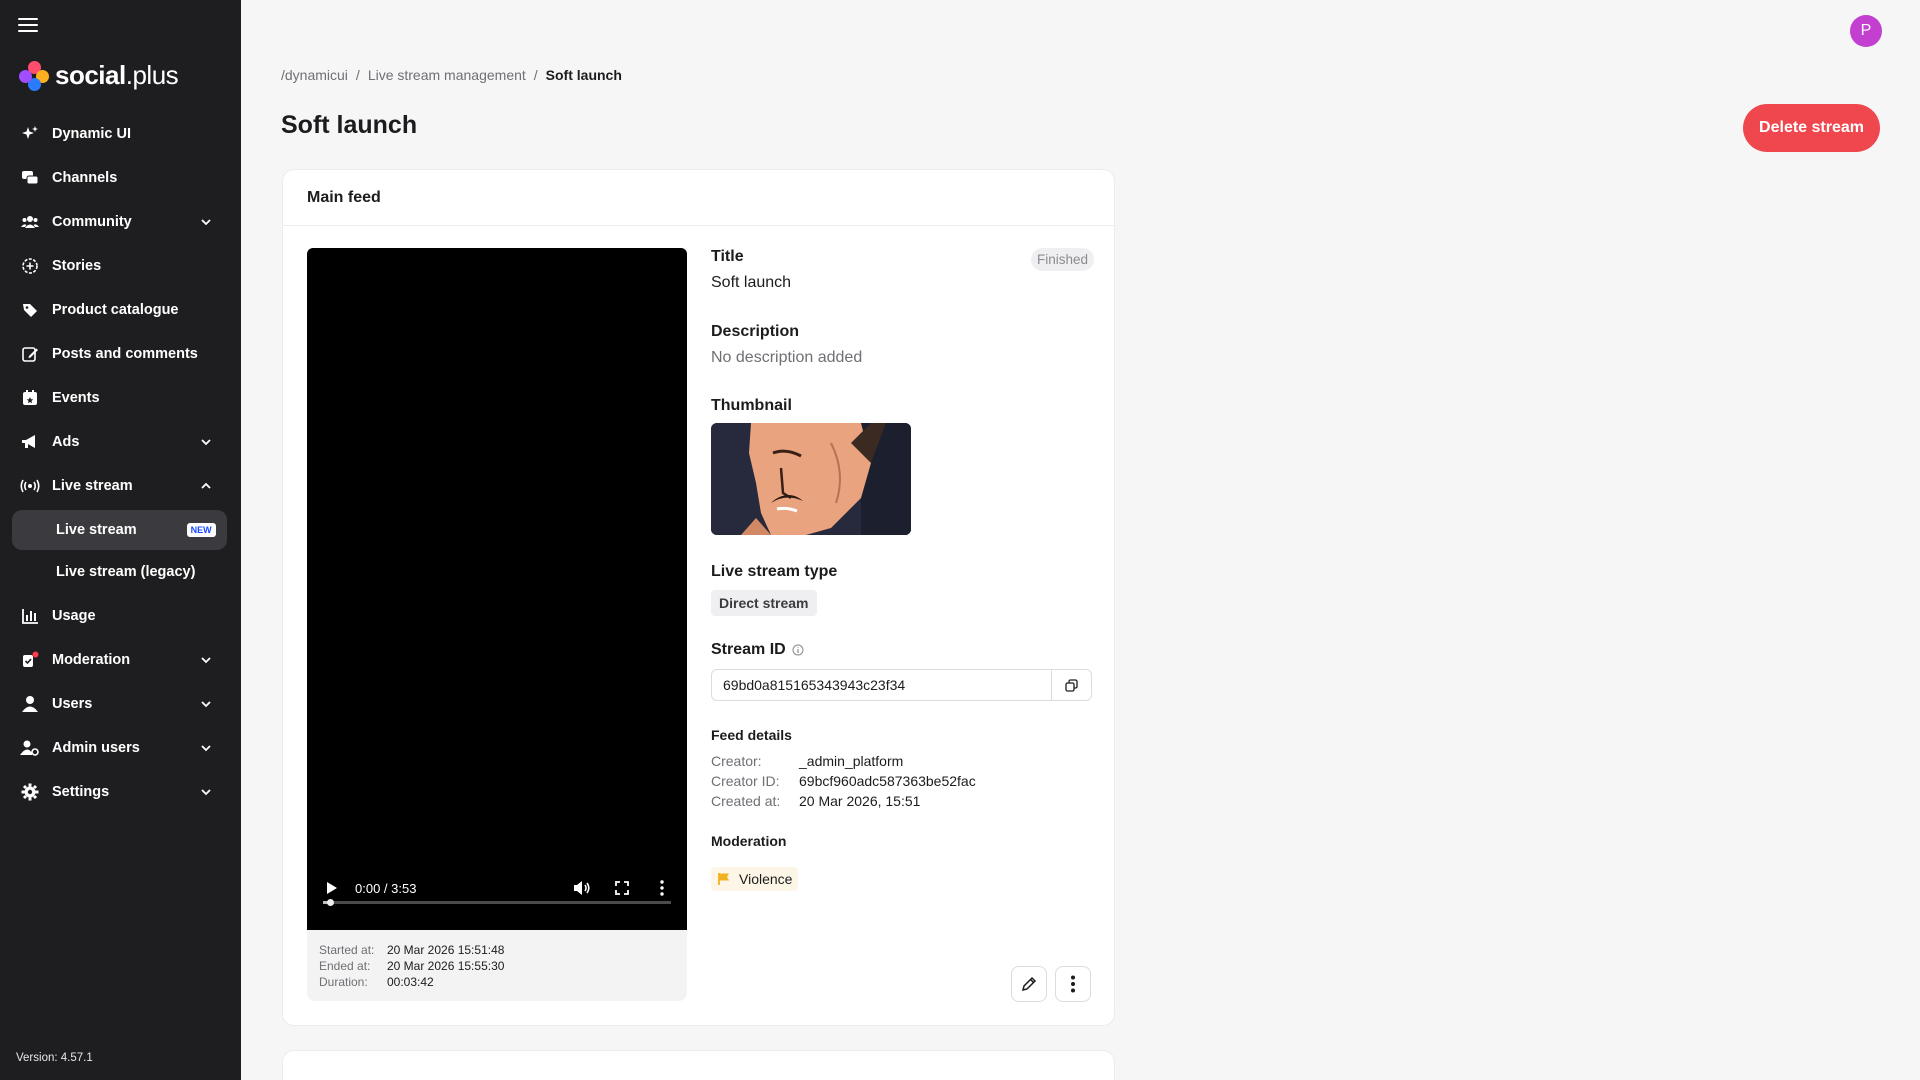  What do you see at coordinates (314, 75) in the screenshot?
I see `breadcrumb-item: /dynamicui` at bounding box center [314, 75].